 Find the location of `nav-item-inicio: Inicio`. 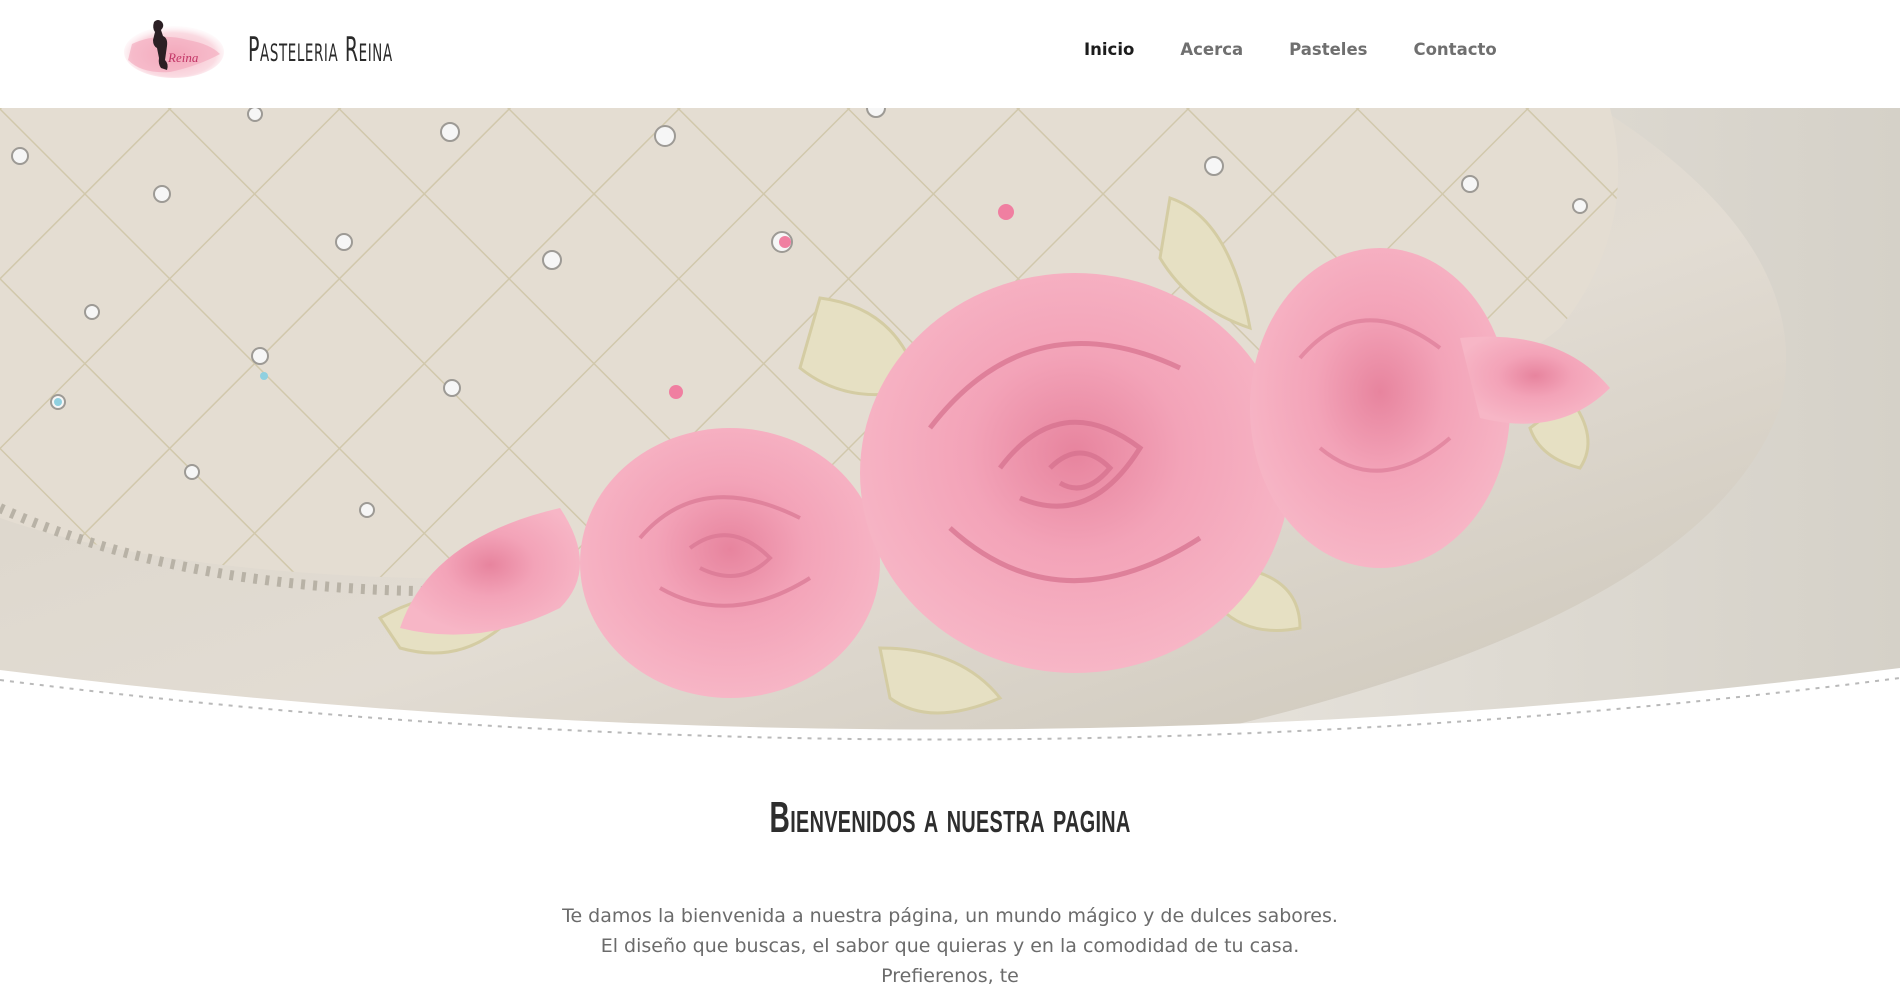

nav-item-inicio: Inicio is located at coordinates (1109, 49).